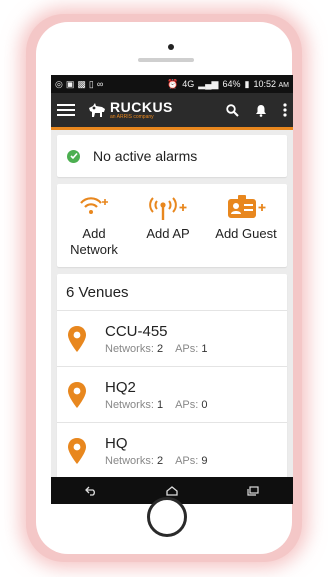 The image size is (328, 577). I want to click on venue-name: HQ2, so click(120, 387).